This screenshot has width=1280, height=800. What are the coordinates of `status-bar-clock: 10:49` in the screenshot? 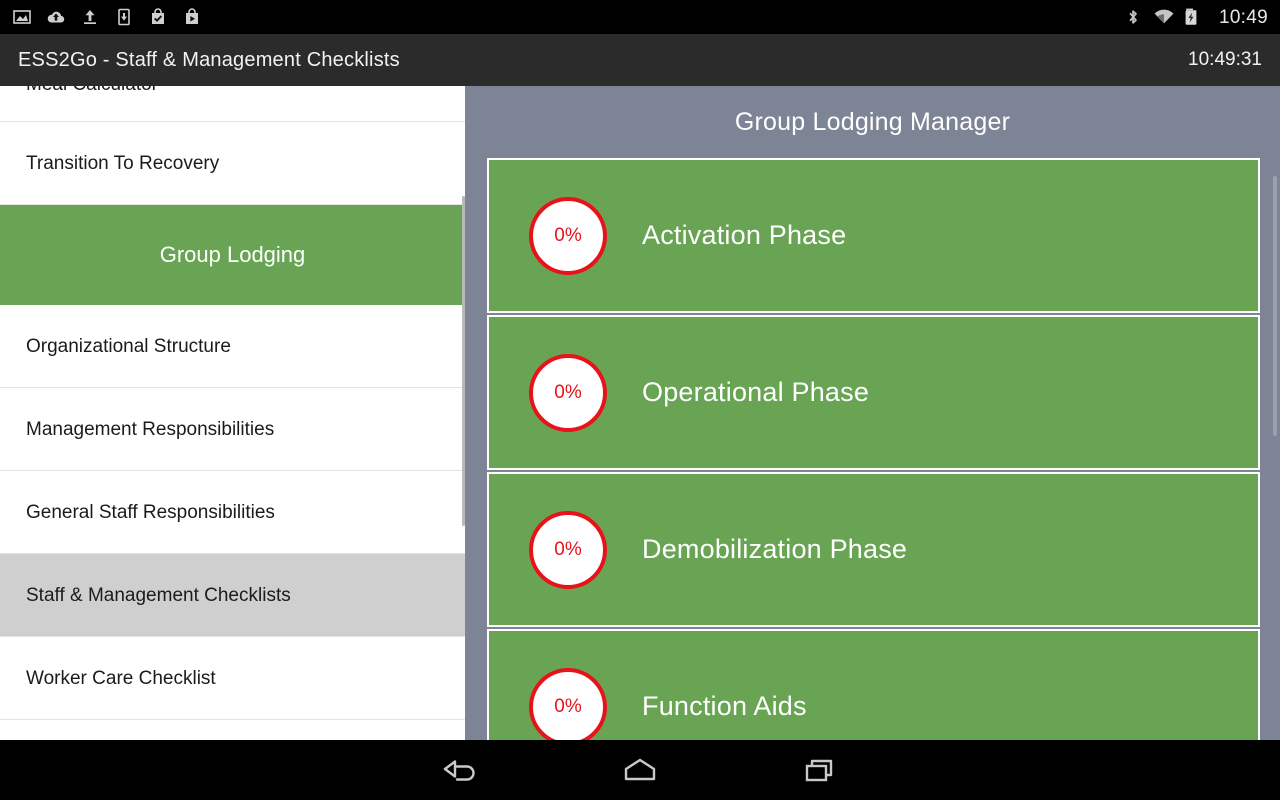 It's located at (1243, 17).